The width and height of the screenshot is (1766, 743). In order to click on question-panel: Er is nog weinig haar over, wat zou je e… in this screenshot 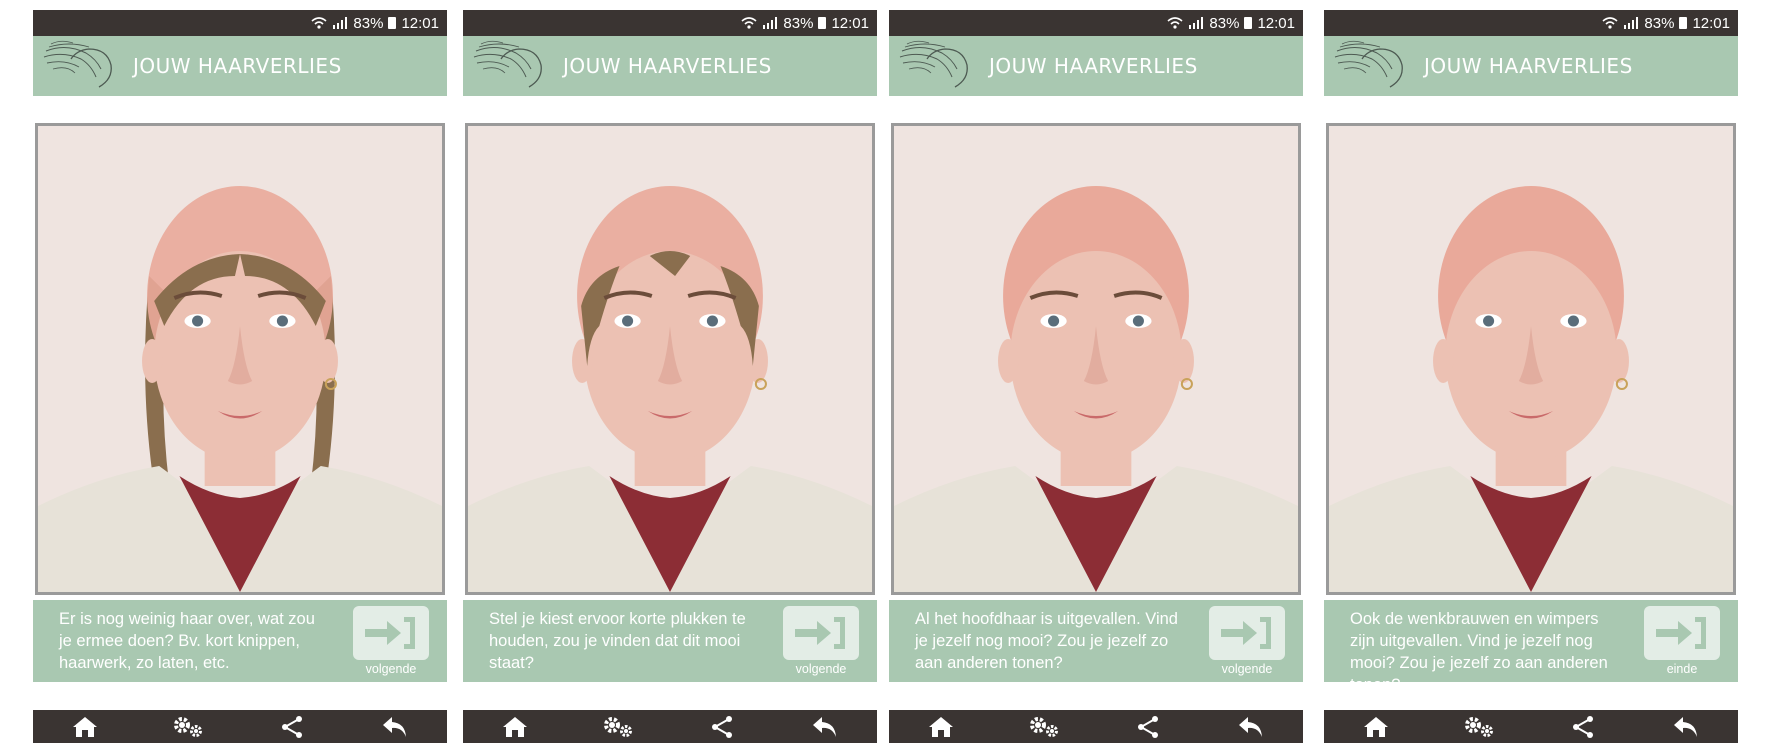, I will do `click(240, 641)`.